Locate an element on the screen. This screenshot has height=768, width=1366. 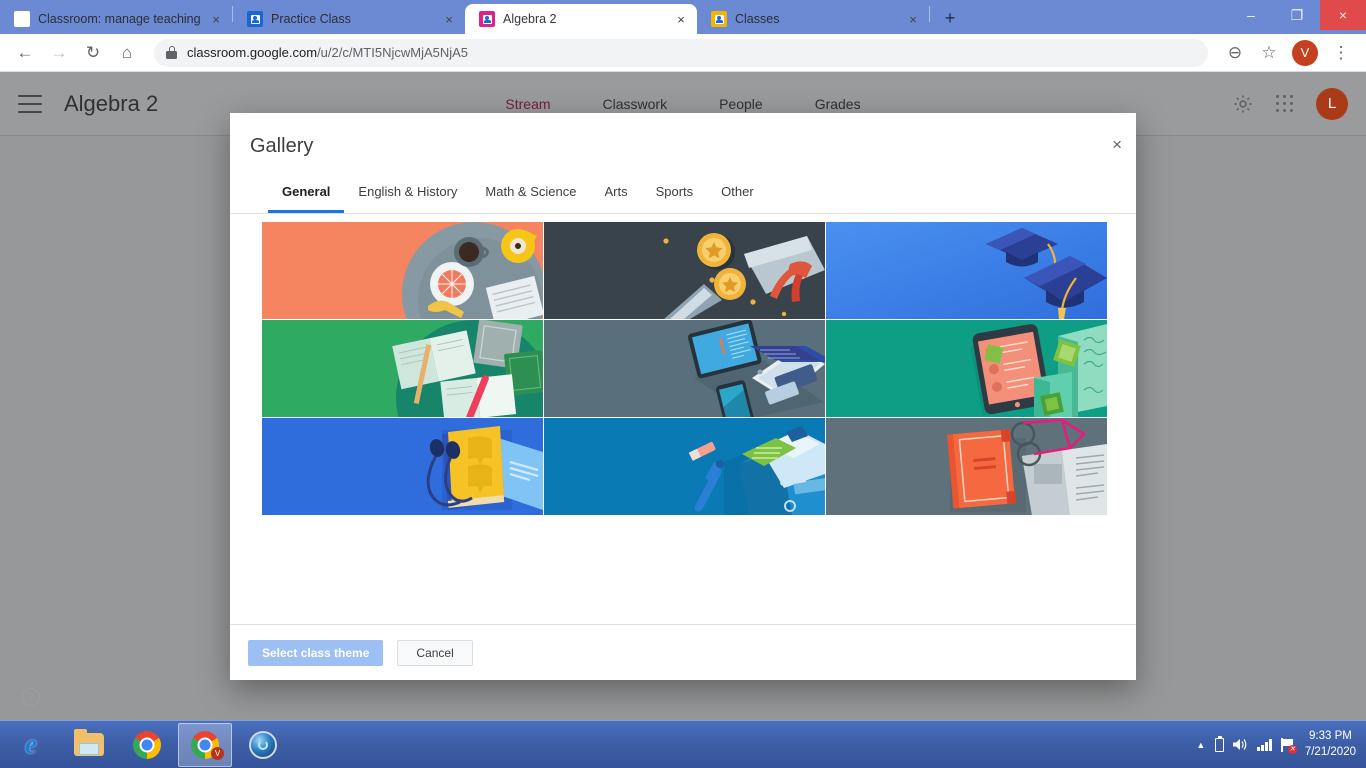
forward-icon: → is located at coordinates (59, 53).